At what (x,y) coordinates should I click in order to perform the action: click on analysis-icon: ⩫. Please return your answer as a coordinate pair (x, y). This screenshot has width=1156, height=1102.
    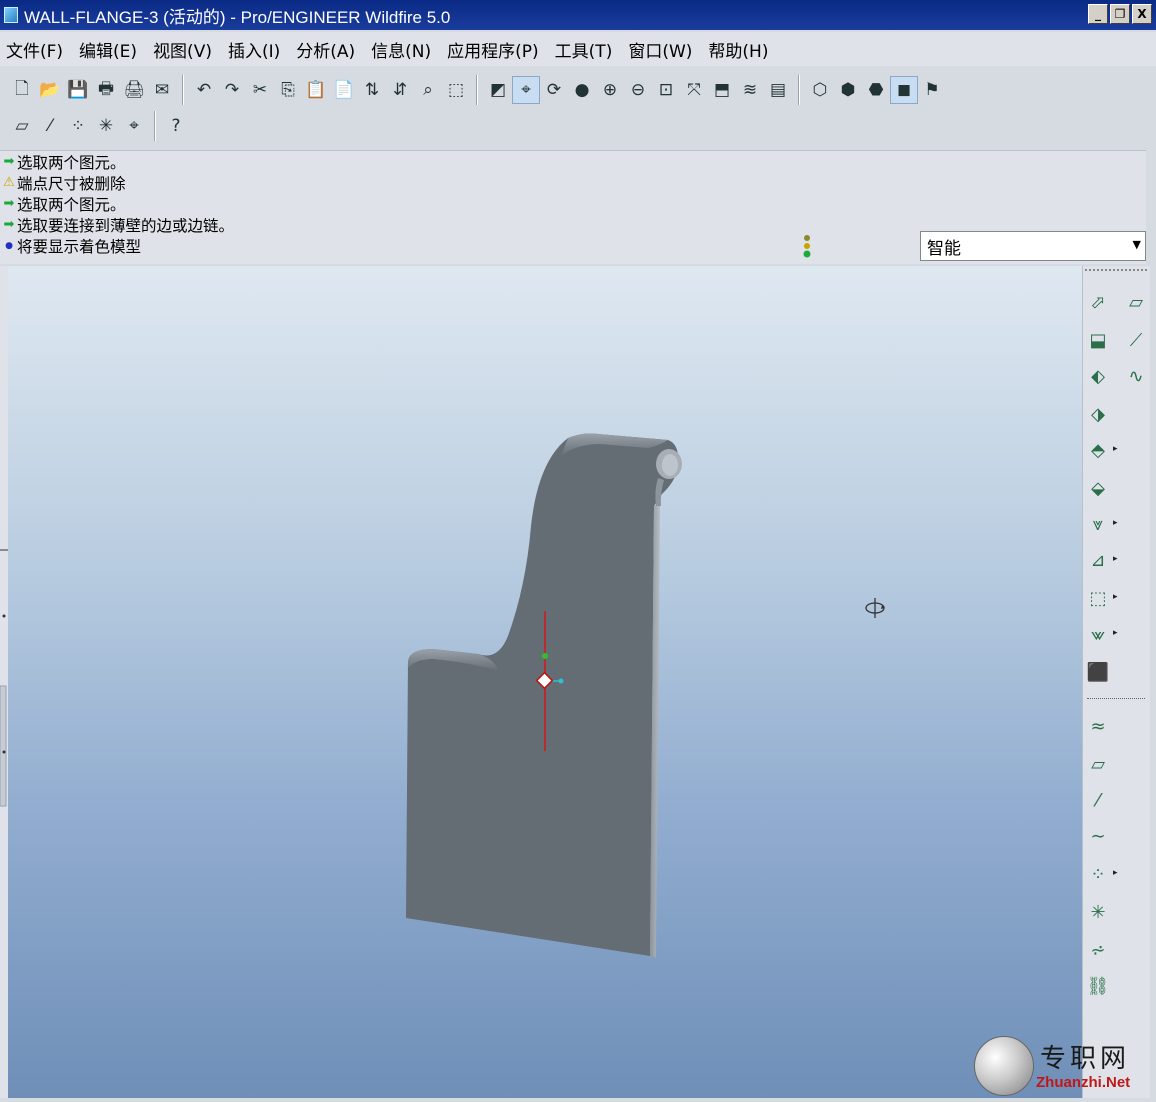
    Looking at the image, I should click on (1098, 950).